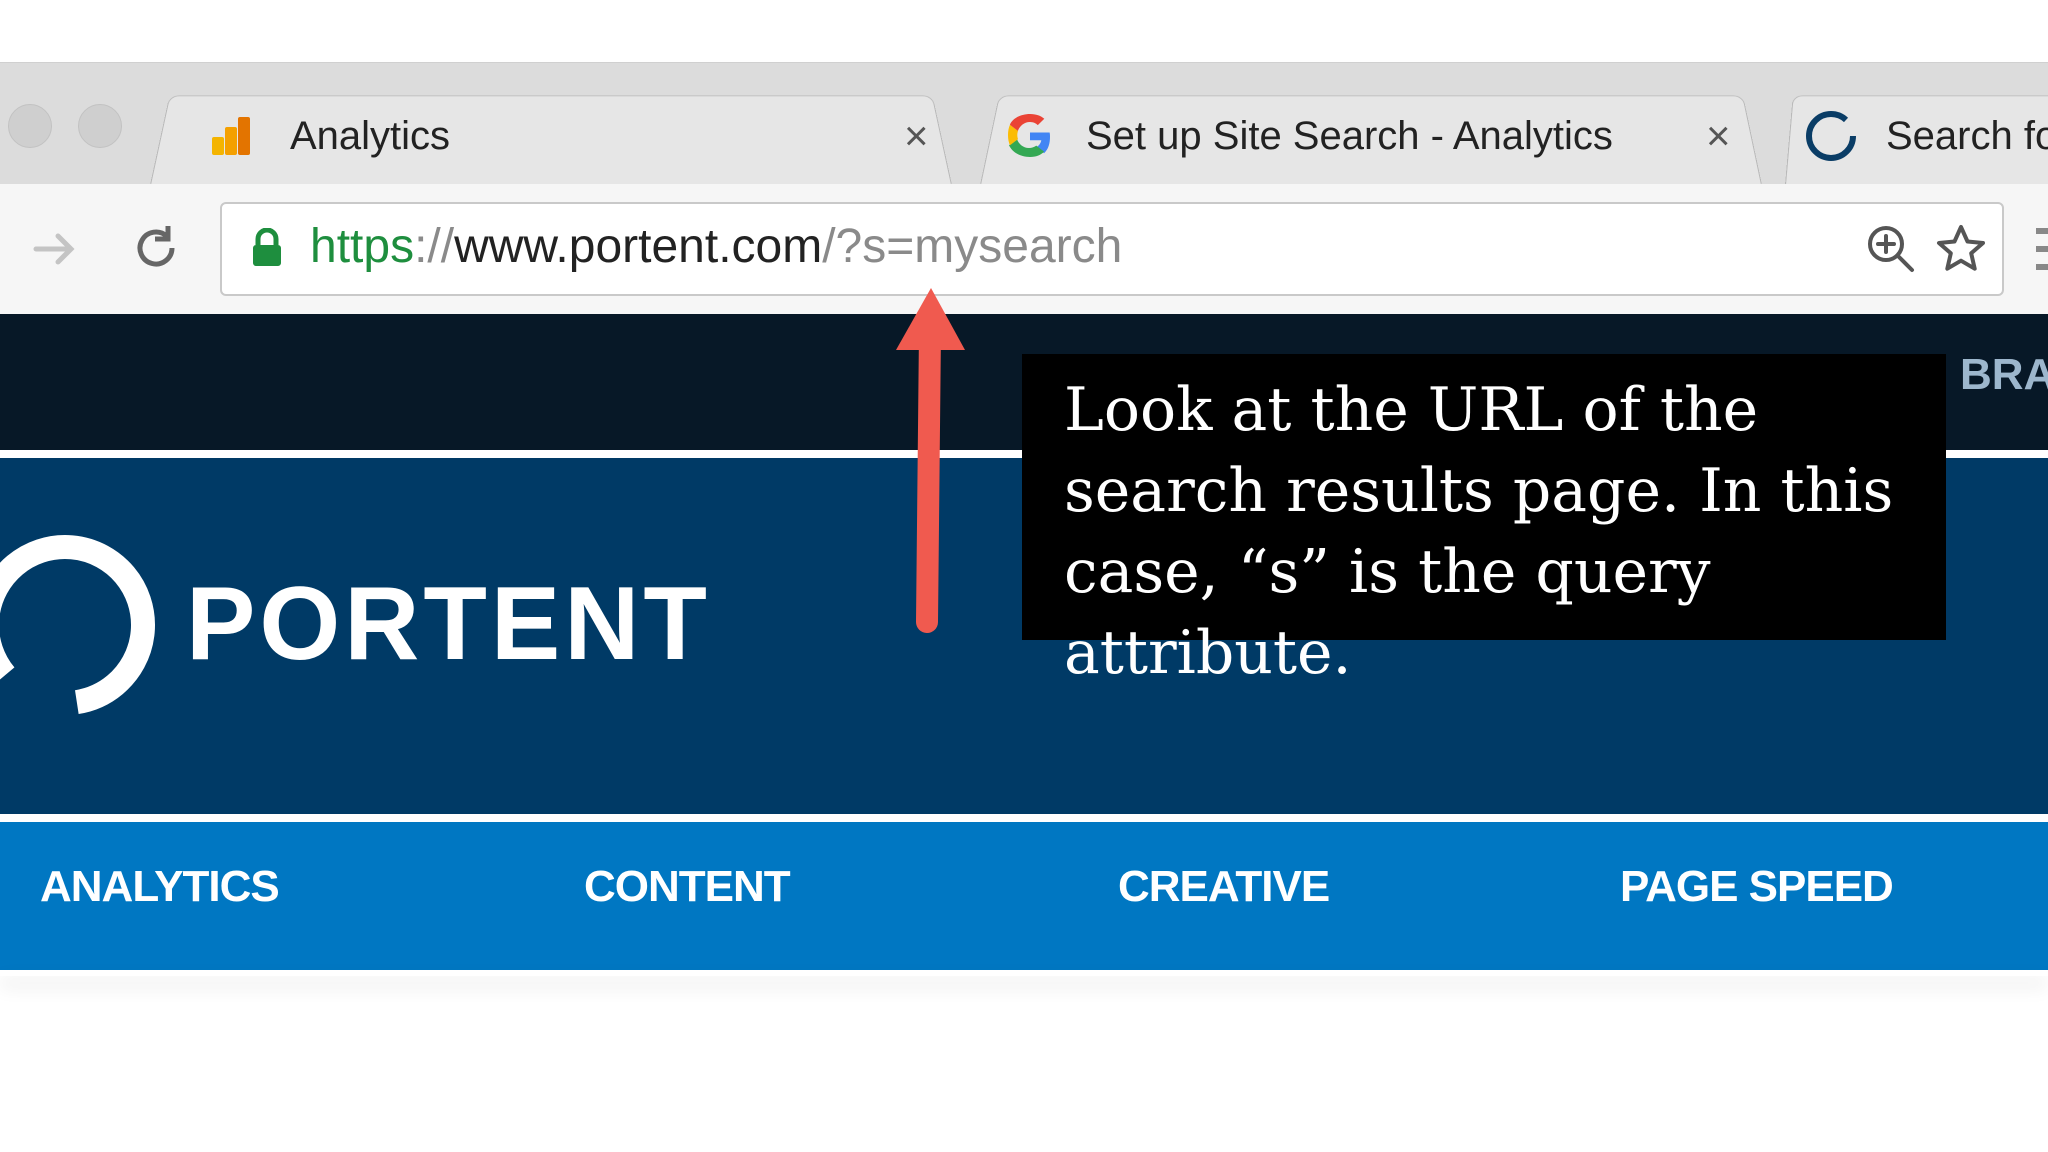  Describe the element at coordinates (85, 625) in the screenshot. I see `portent-logo-icon` at that location.